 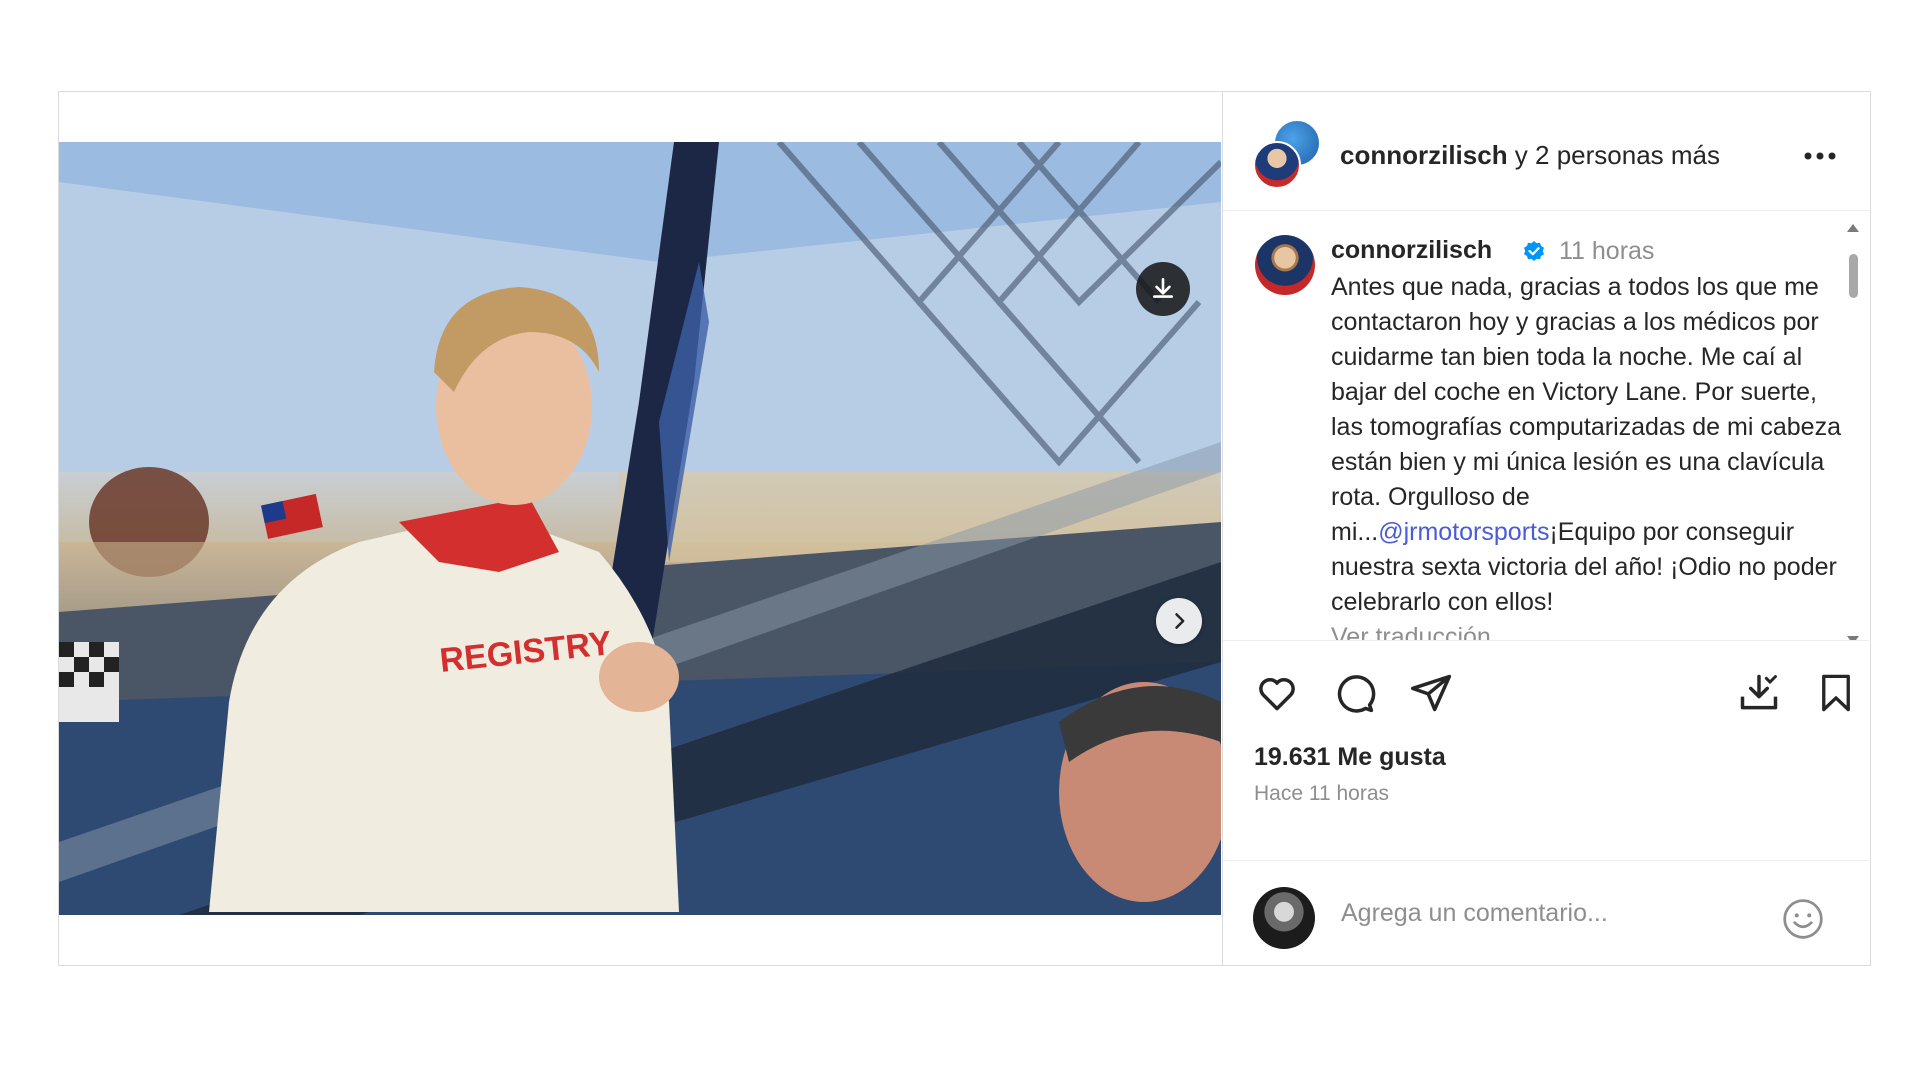 I want to click on likes-count: 19.631 Me gusta, so click(x=1350, y=757).